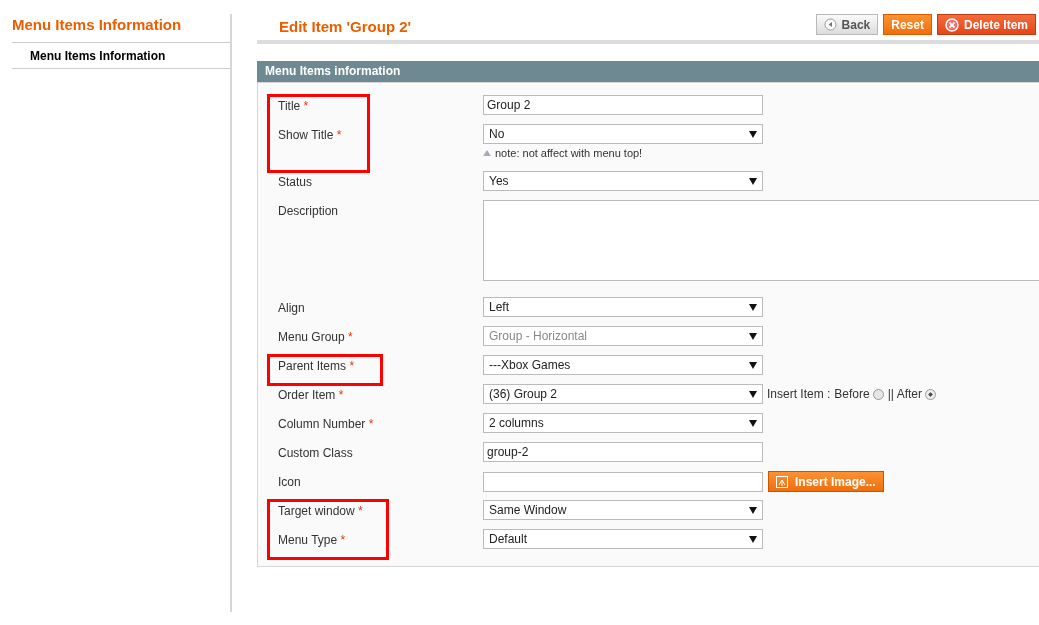  What do you see at coordinates (316, 452) in the screenshot?
I see `field-label: Custom Class` at bounding box center [316, 452].